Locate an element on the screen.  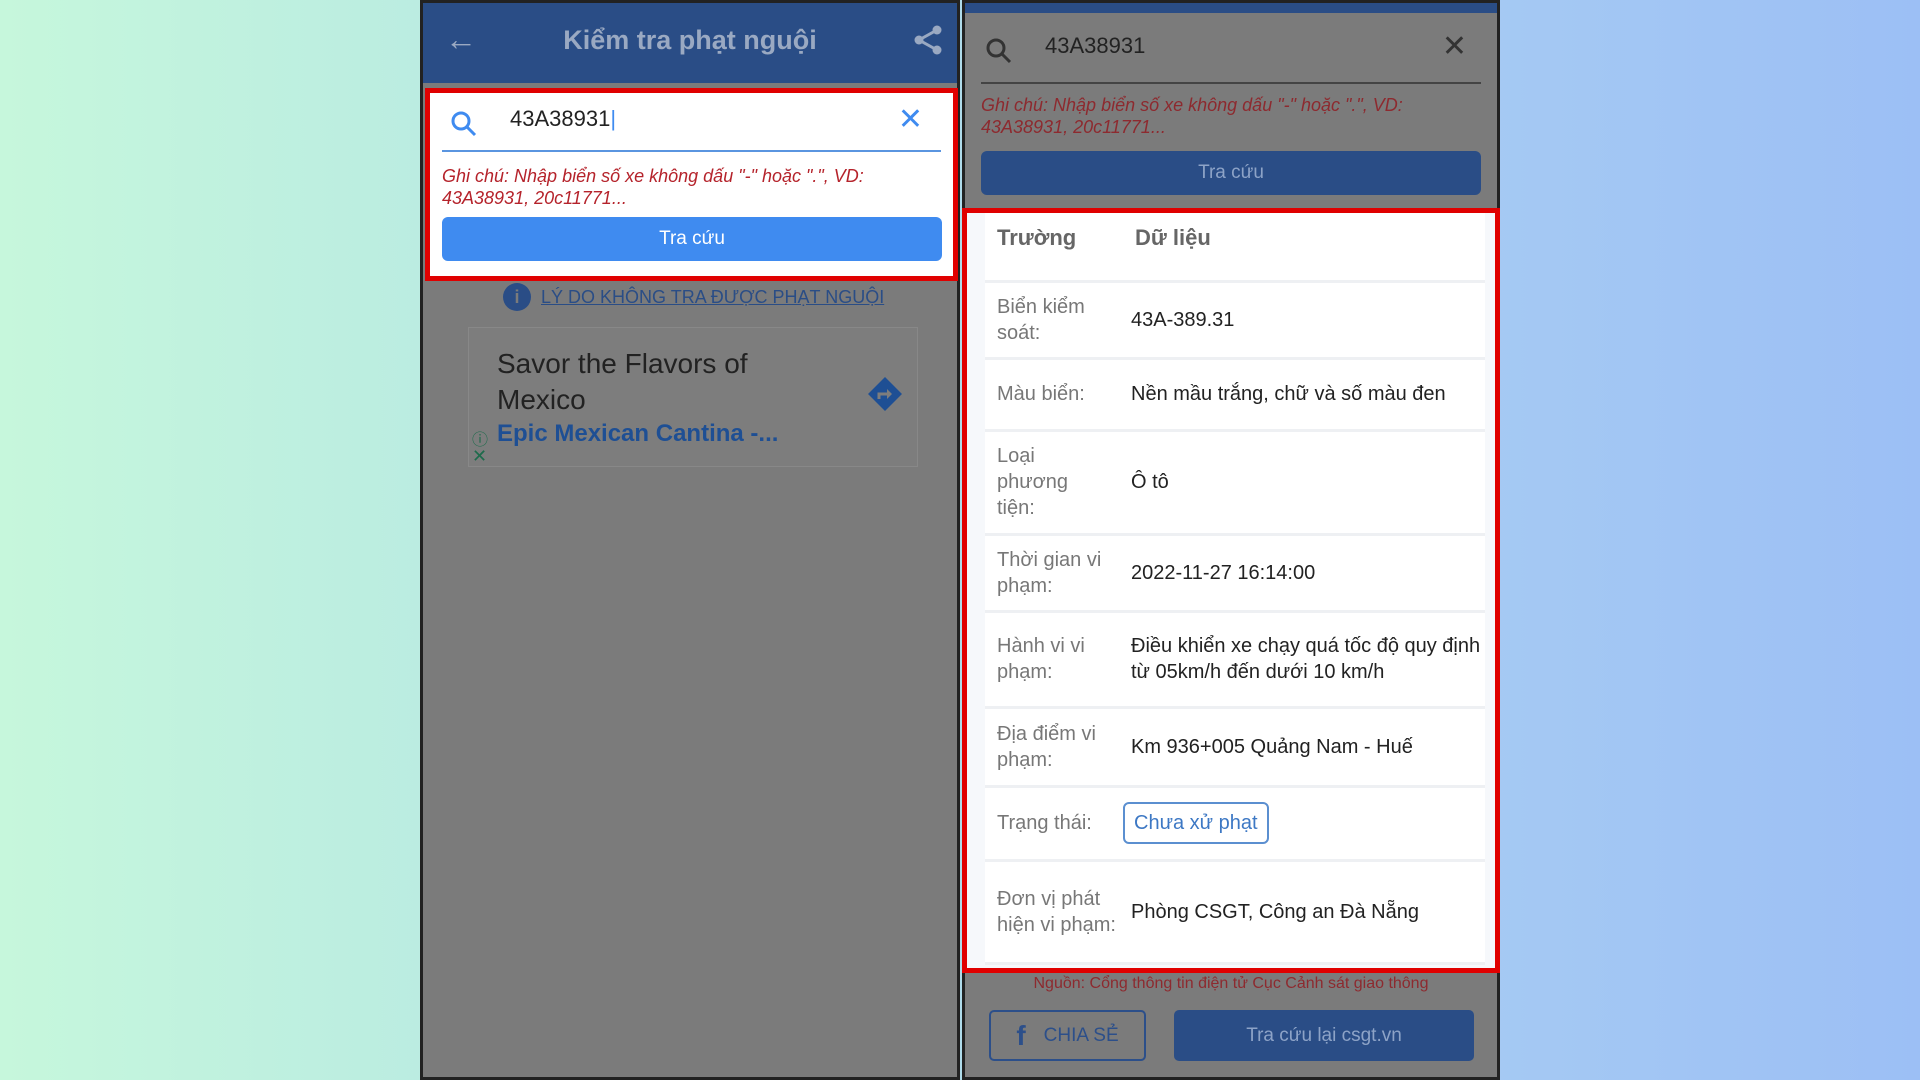
share-icon is located at coordinates (928, 42).